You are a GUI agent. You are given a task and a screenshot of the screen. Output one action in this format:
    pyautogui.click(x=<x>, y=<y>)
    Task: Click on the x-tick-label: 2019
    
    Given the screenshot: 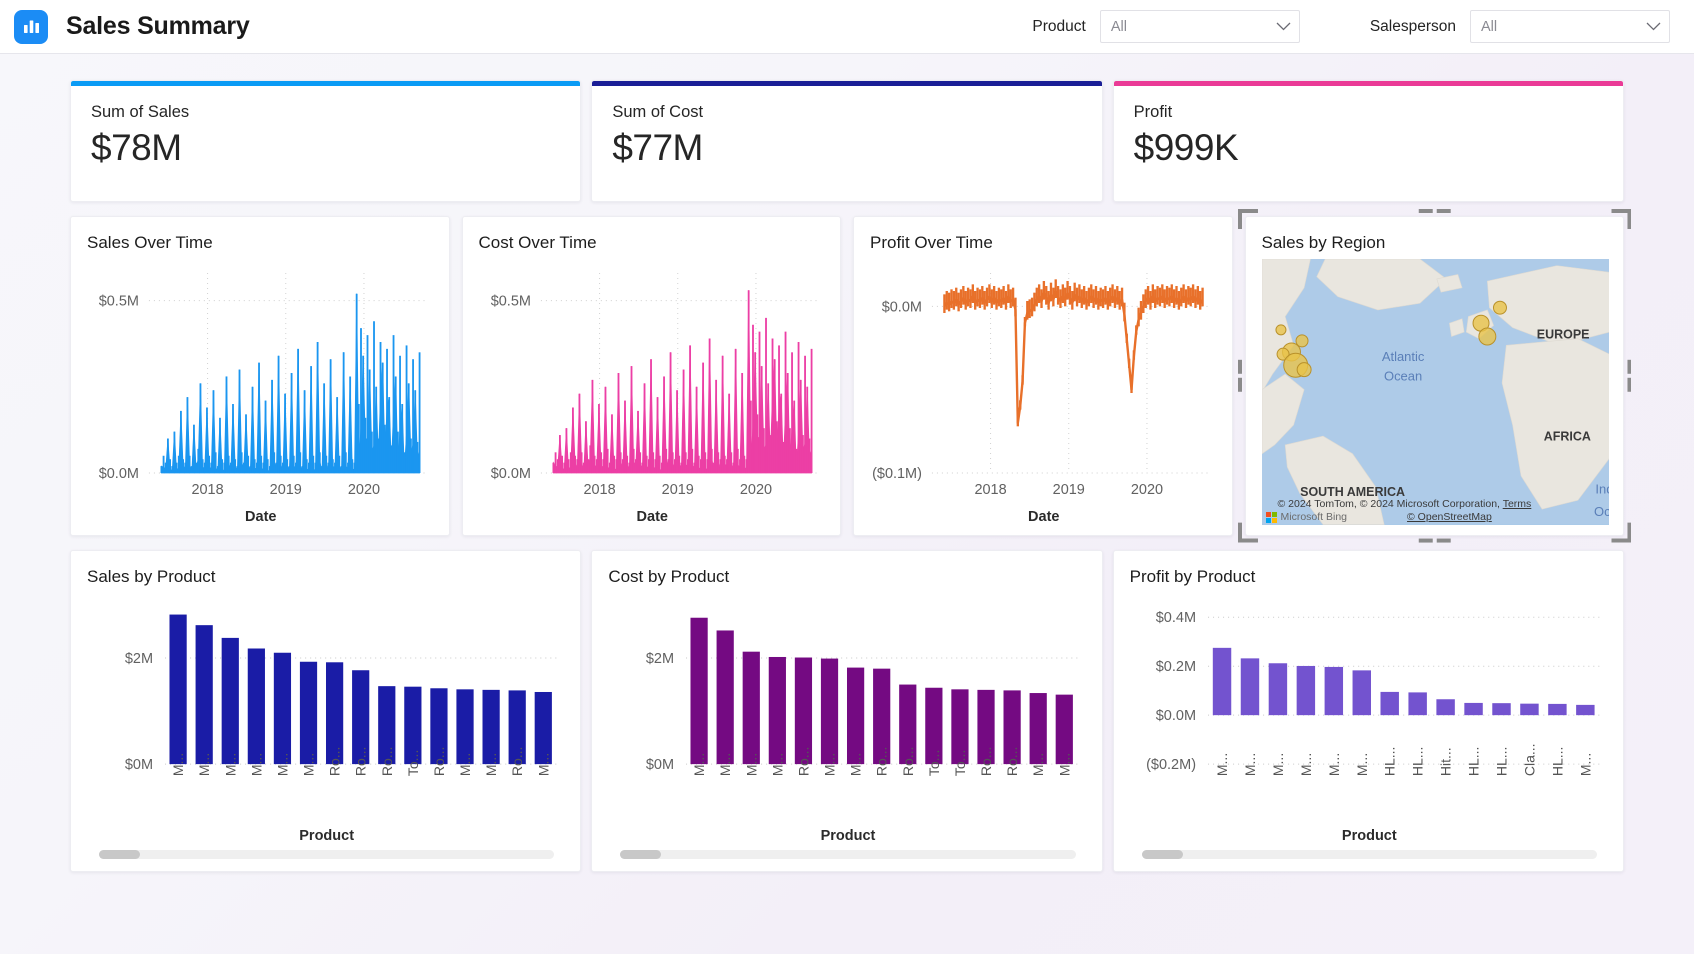 What is the action you would take?
    pyautogui.click(x=1069, y=490)
    